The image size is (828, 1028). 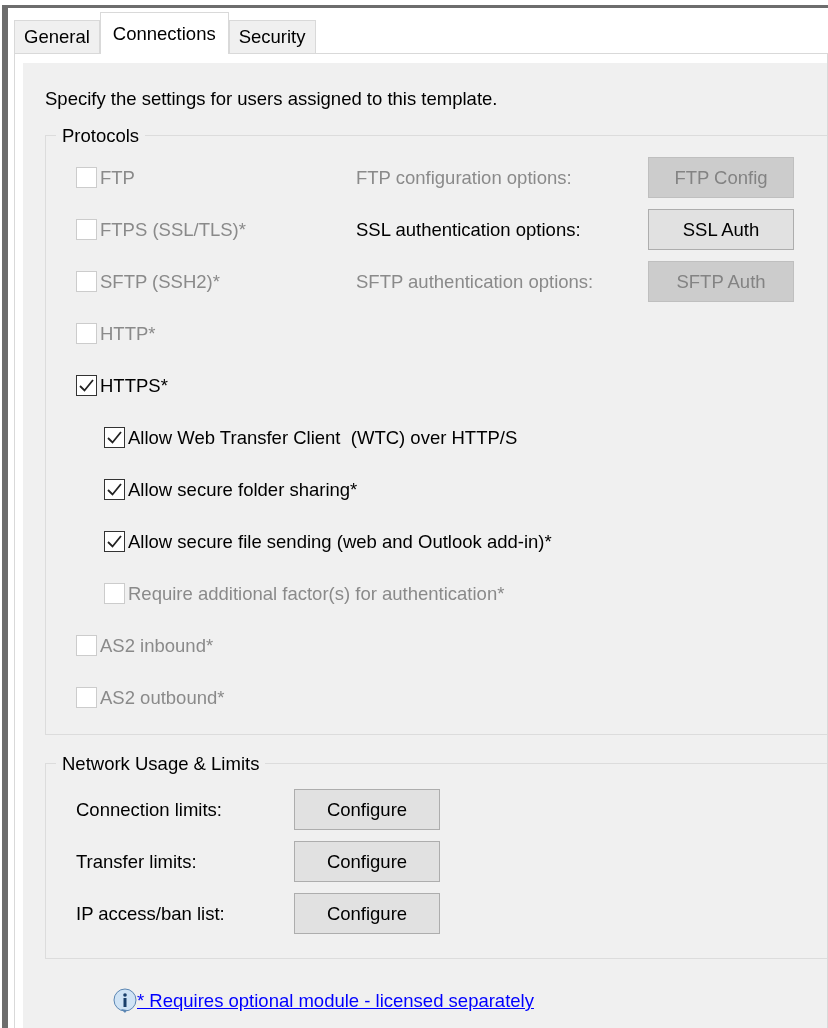 What do you see at coordinates (134, 385) in the screenshot?
I see `checkbox-label: HTTPS*` at bounding box center [134, 385].